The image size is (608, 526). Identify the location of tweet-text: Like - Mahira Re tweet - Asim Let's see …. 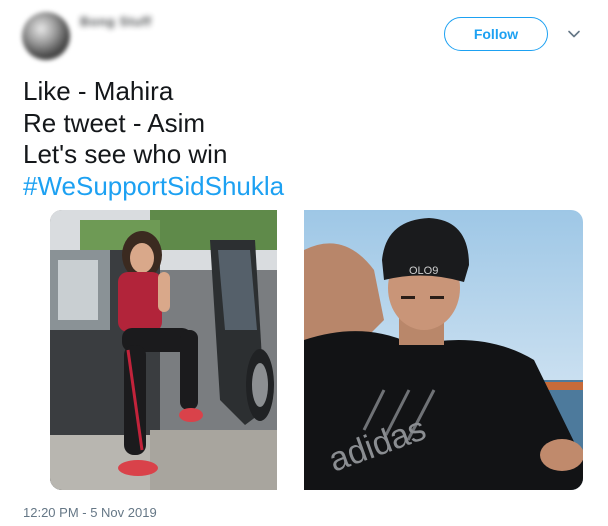
(153, 139).